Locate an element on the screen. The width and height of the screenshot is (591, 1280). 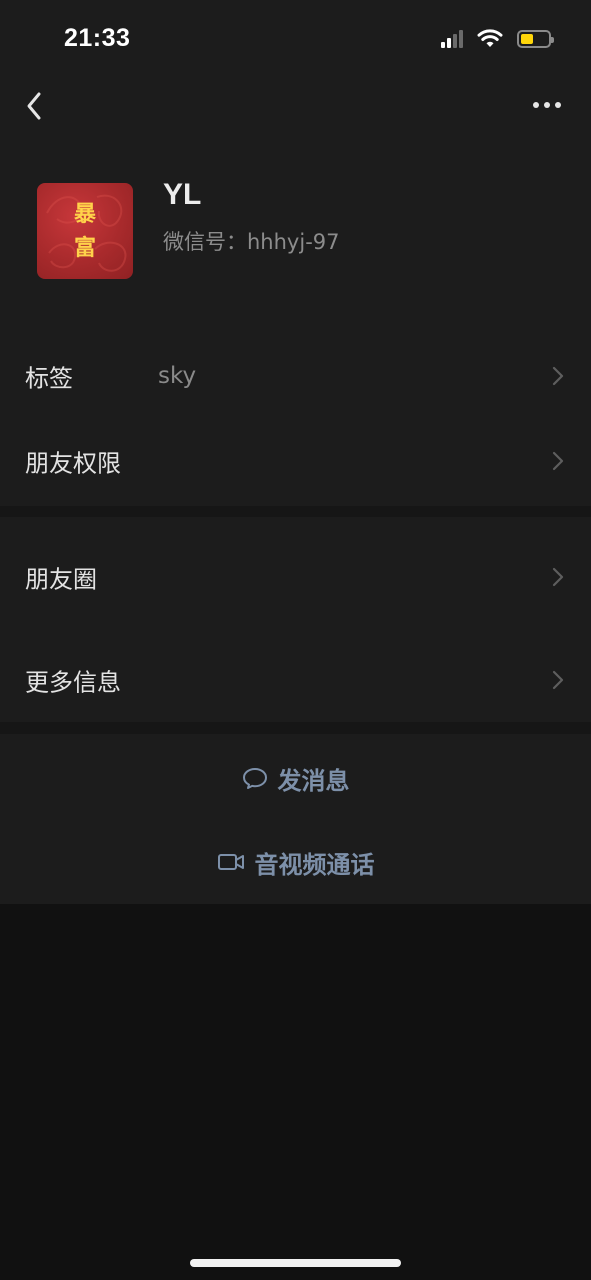
nav-bar is located at coordinates (295, 106).